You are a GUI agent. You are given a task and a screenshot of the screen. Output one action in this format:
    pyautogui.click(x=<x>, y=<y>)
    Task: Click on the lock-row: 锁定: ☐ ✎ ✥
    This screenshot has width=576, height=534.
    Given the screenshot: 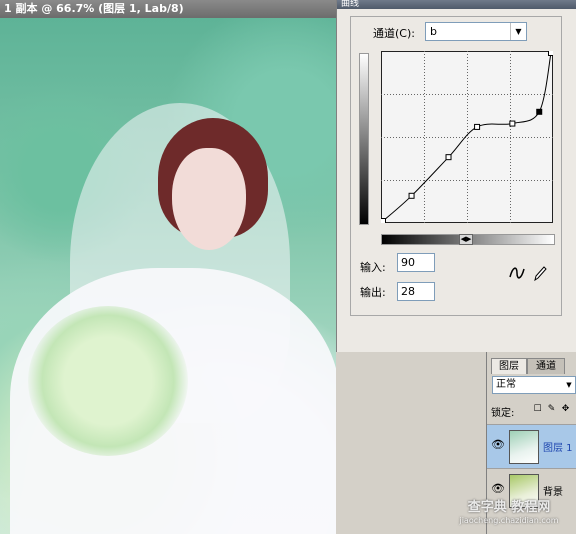 What is the action you would take?
    pyautogui.click(x=533, y=410)
    